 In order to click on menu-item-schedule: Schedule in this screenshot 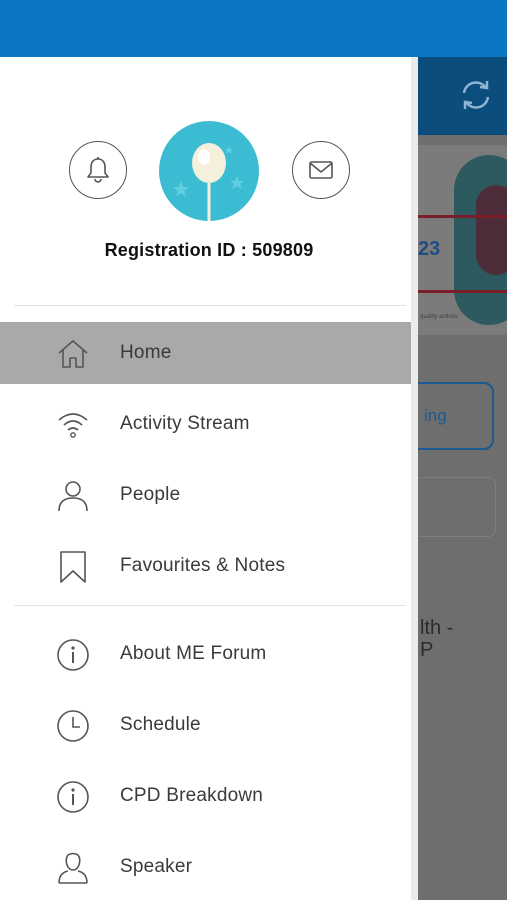, I will do `click(209, 725)`.